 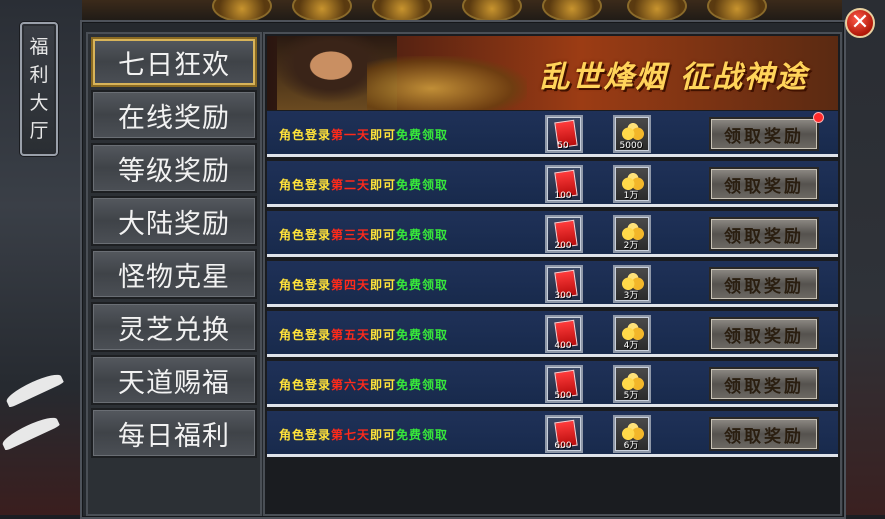 I want to click on item-slot-gold: 1万, so click(x=632, y=184).